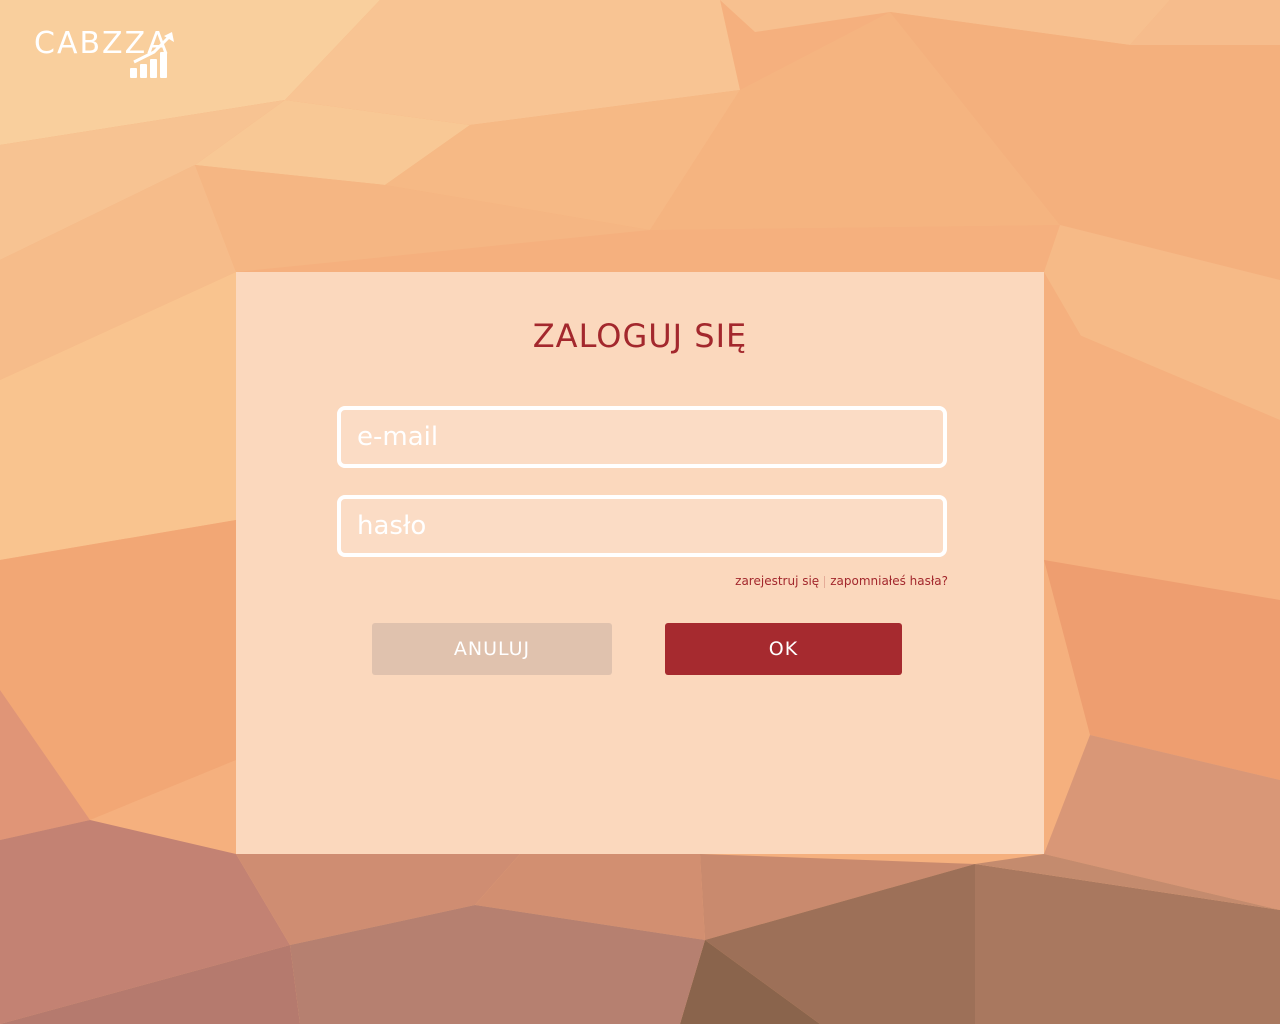 Image resolution: width=1280 pixels, height=1024 pixels. I want to click on link-divider, so click(825, 581).